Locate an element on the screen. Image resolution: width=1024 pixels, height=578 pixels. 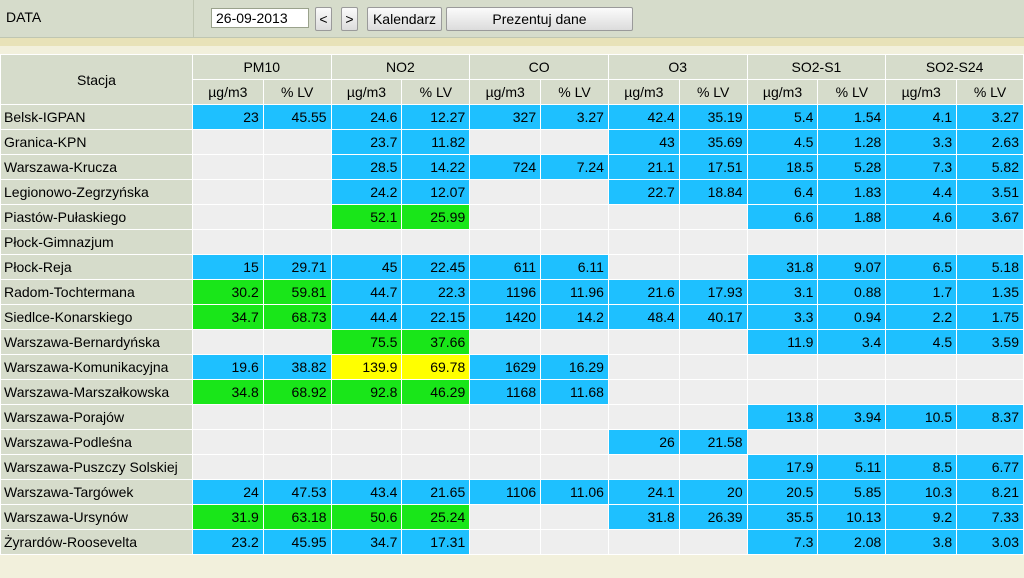
measurement-cell: 5.4 is located at coordinates (782, 117).